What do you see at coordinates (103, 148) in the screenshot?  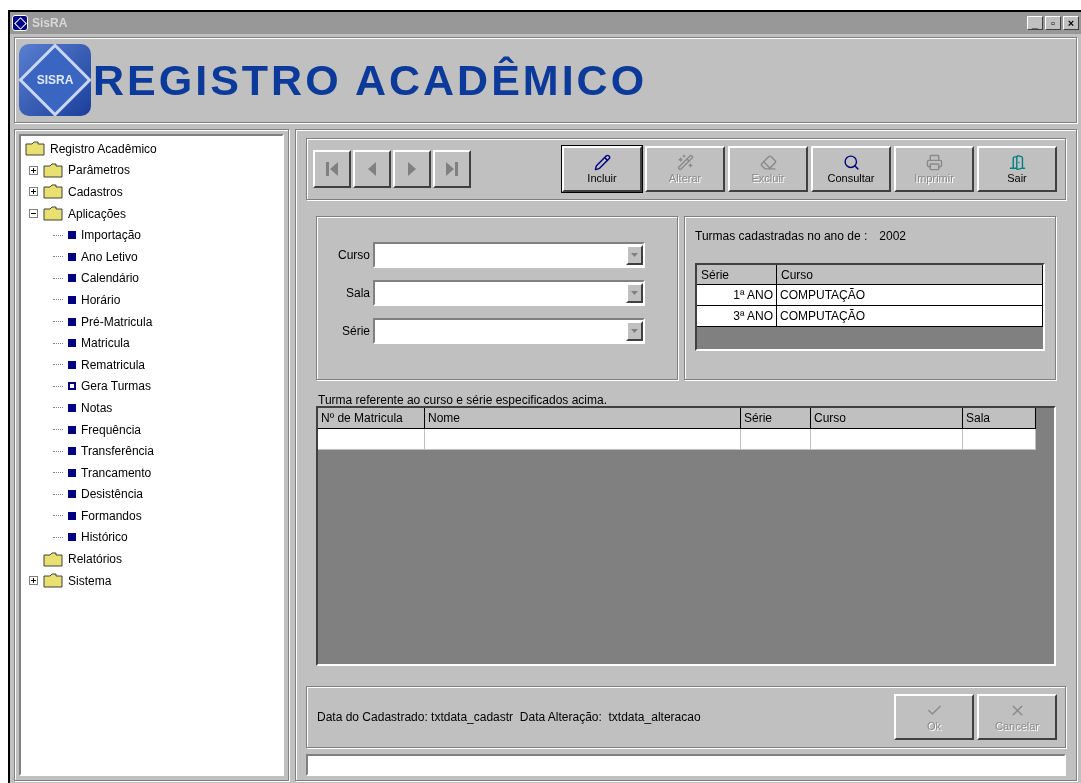 I see `tree-item: Registro Acadêmico` at bounding box center [103, 148].